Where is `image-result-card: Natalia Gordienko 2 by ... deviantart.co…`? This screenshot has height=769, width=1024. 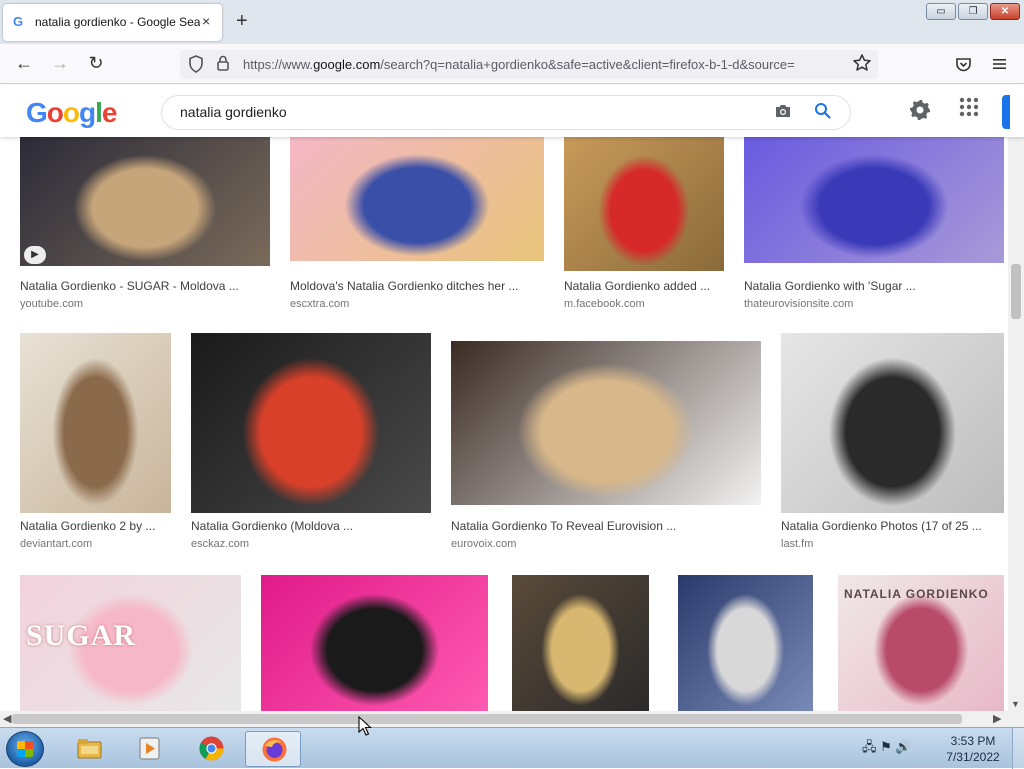 image-result-card: Natalia Gordienko 2 by ... deviantart.co… is located at coordinates (96, 445).